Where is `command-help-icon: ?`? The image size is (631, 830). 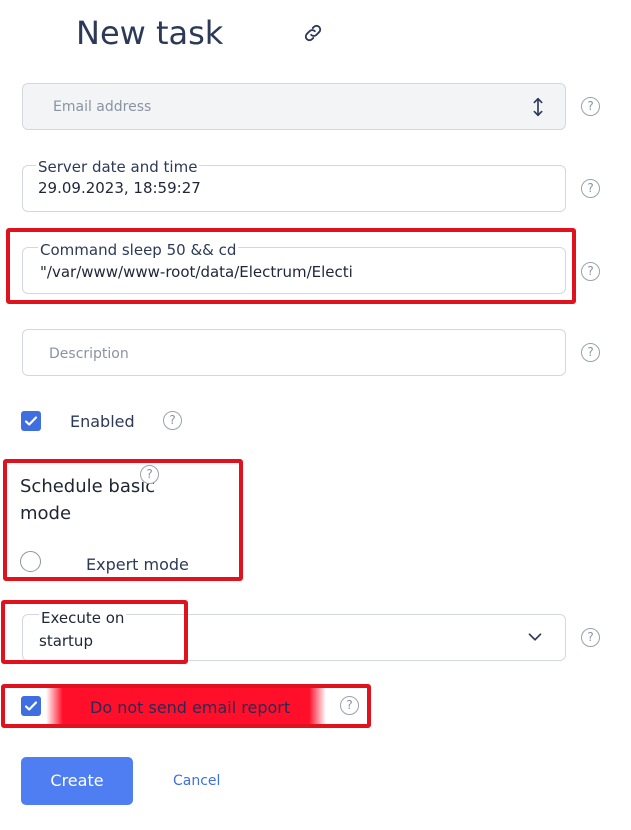 command-help-icon: ? is located at coordinates (590, 271).